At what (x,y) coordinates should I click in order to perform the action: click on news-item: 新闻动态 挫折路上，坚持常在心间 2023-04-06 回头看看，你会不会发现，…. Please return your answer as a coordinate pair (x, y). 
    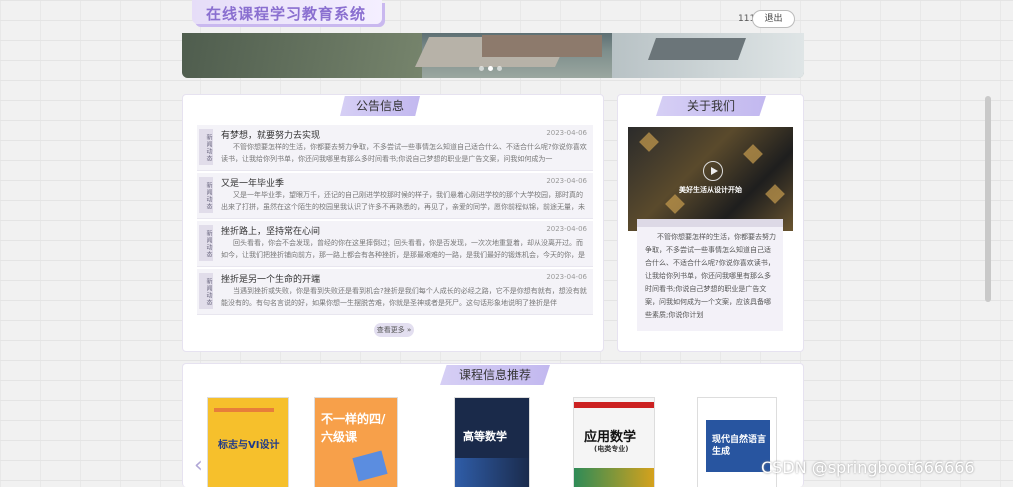
    Looking at the image, I should click on (395, 244).